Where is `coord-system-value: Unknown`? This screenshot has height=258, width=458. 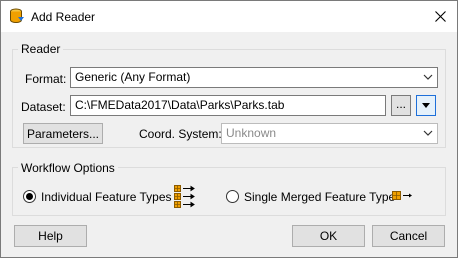
coord-system-value: Unknown is located at coordinates (251, 133).